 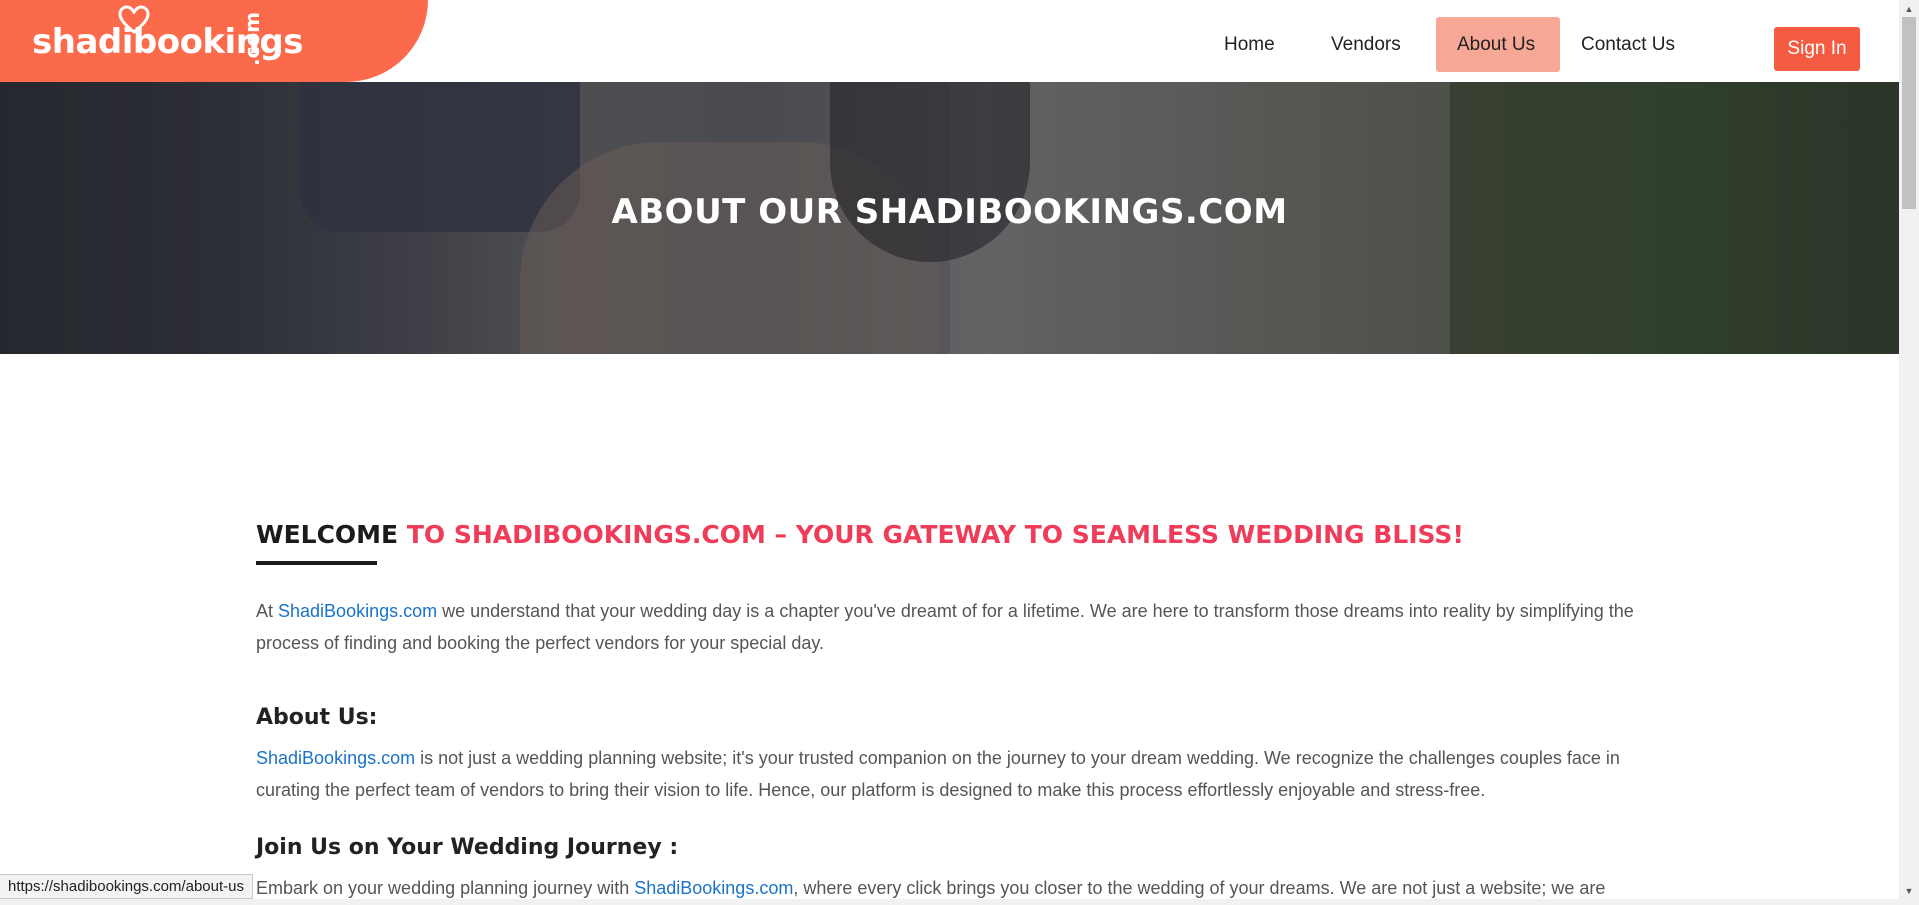 What do you see at coordinates (1817, 49) in the screenshot?
I see `sign-in-button: Sign In` at bounding box center [1817, 49].